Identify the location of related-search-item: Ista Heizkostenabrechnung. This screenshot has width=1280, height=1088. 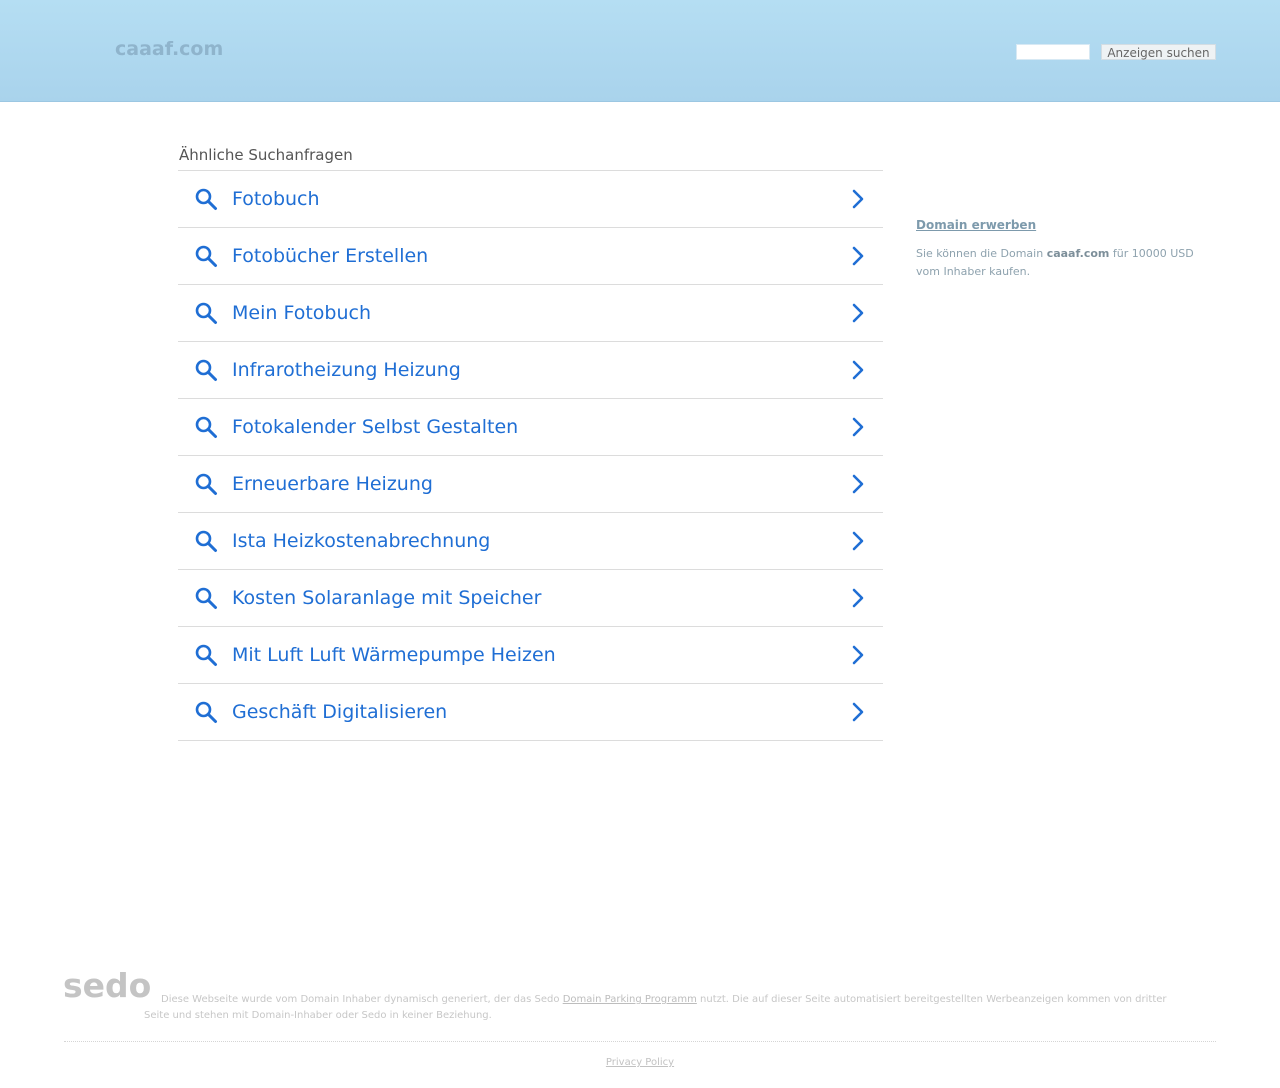
(530, 541).